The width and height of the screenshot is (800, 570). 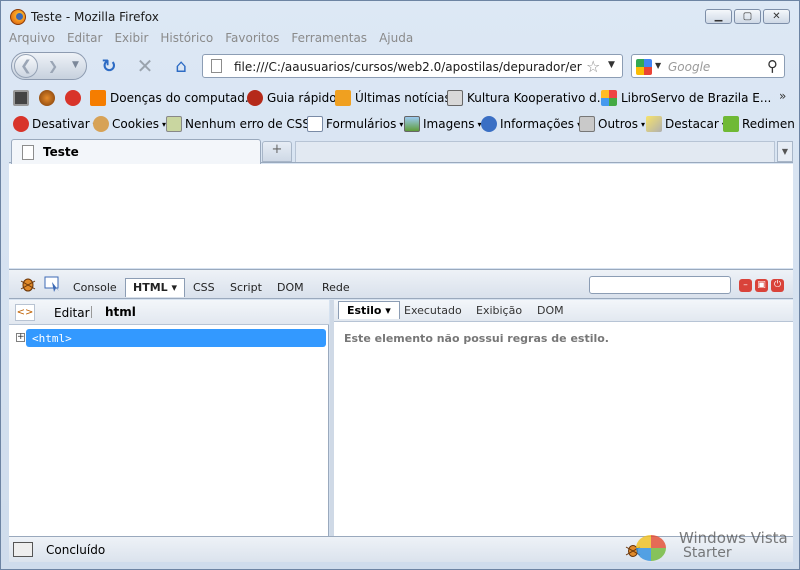 What do you see at coordinates (52, 338) in the screenshot?
I see `html-node-tag: <html>` at bounding box center [52, 338].